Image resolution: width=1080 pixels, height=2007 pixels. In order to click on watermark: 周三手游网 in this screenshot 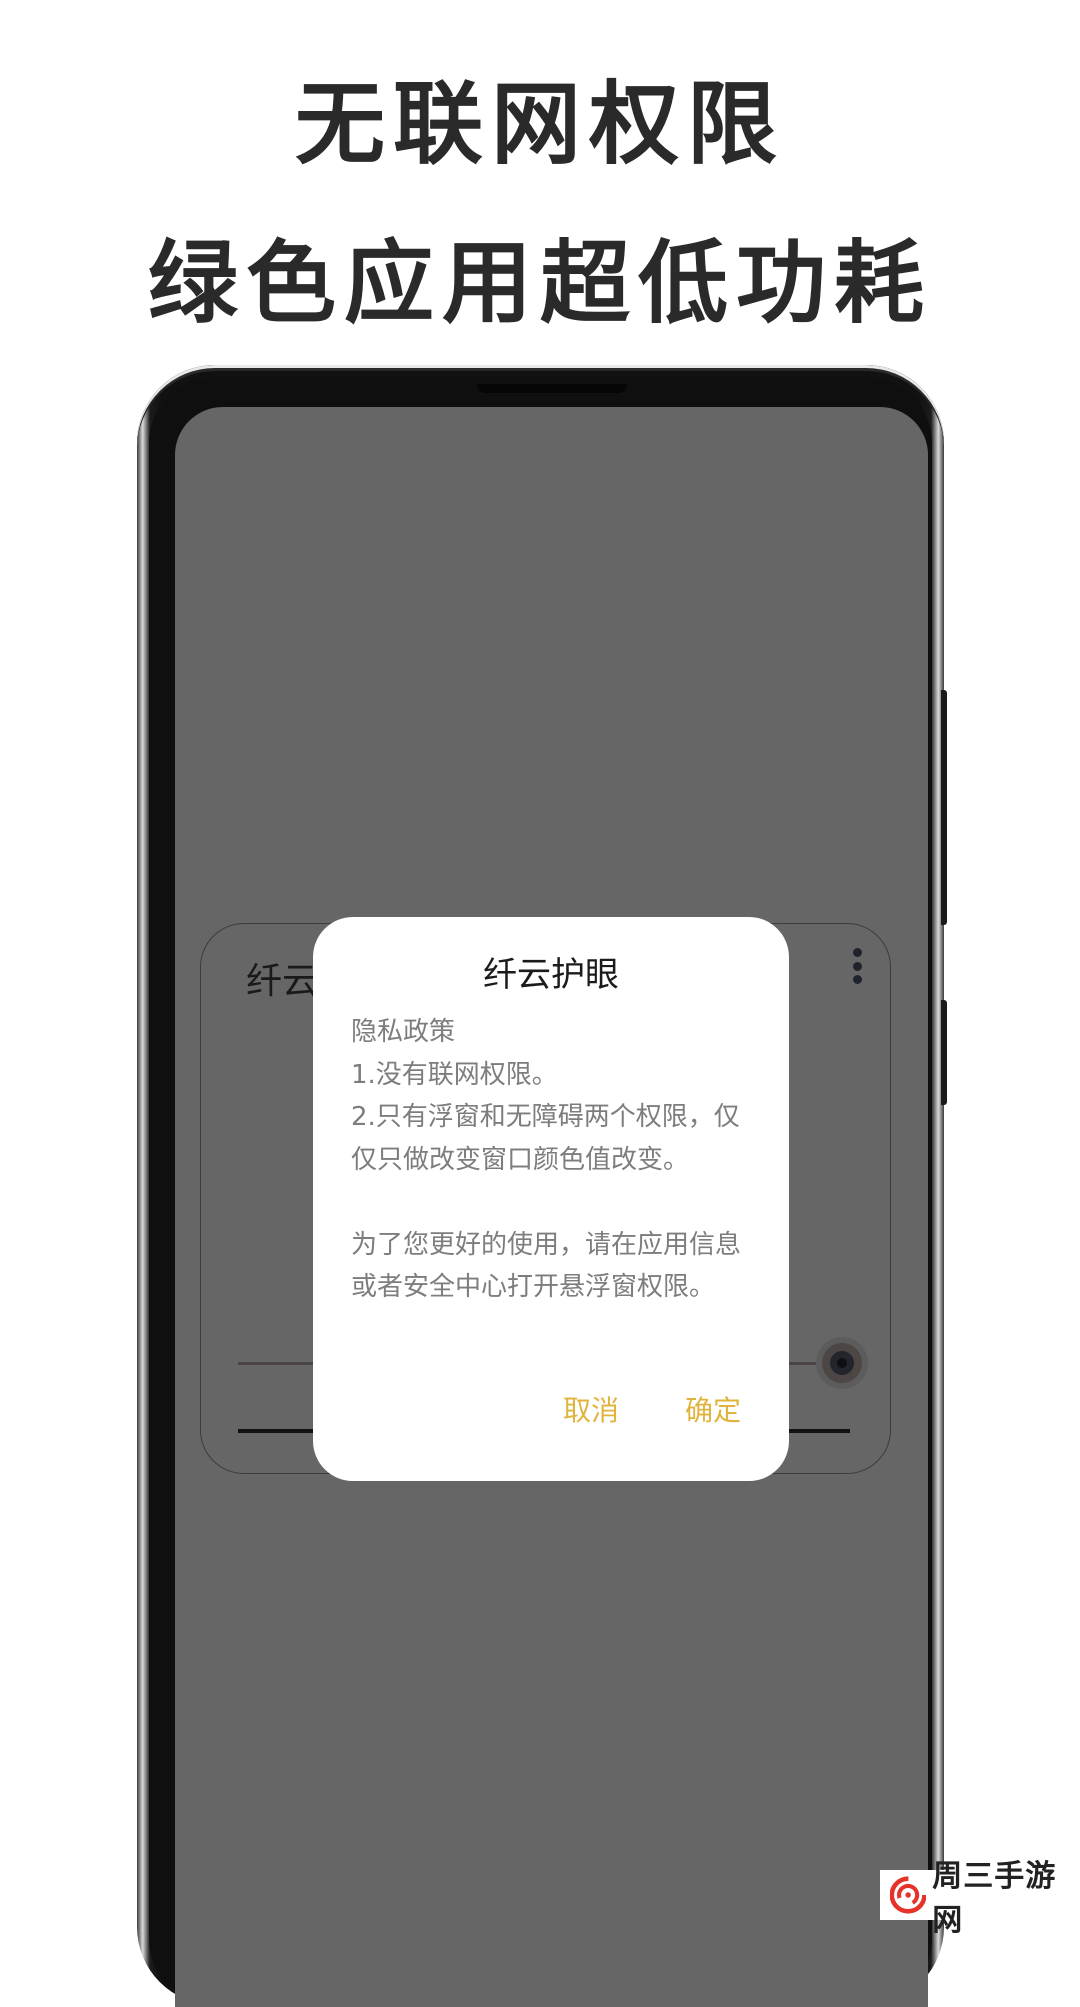, I will do `click(980, 1898)`.